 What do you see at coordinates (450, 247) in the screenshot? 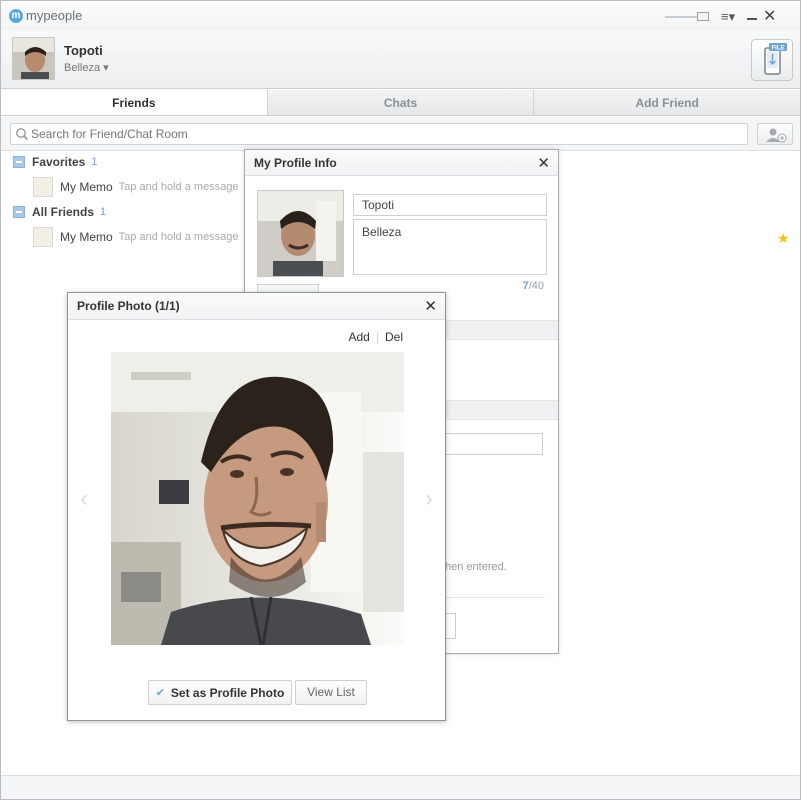
I see `profile-status-field: Belleza` at bounding box center [450, 247].